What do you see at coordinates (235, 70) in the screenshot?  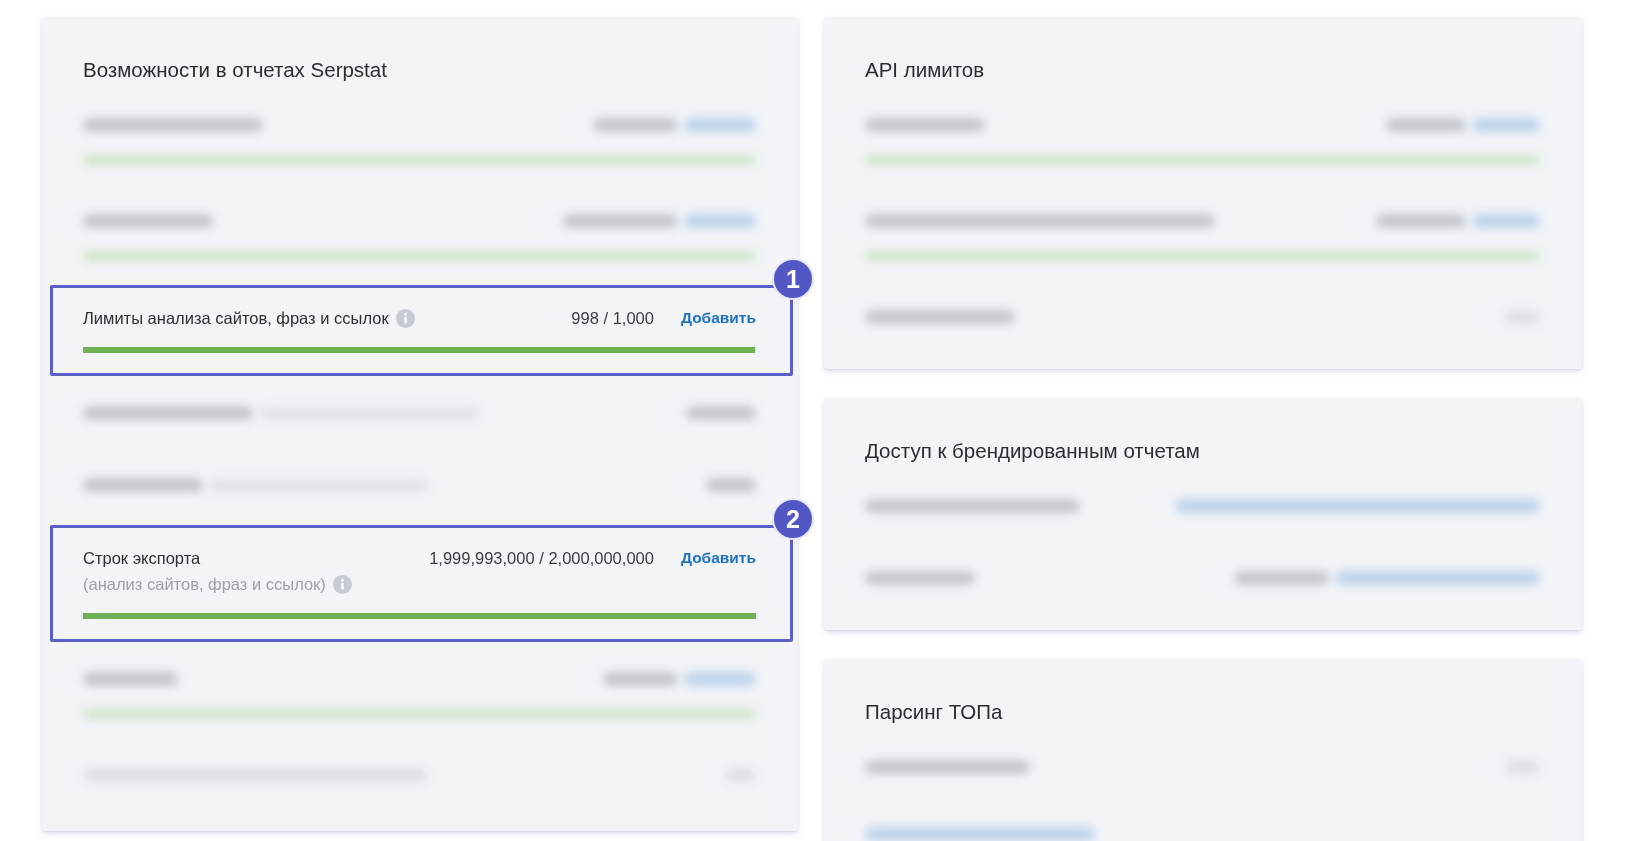 I see `card-title: Возможности в отчетах Serpstat` at bounding box center [235, 70].